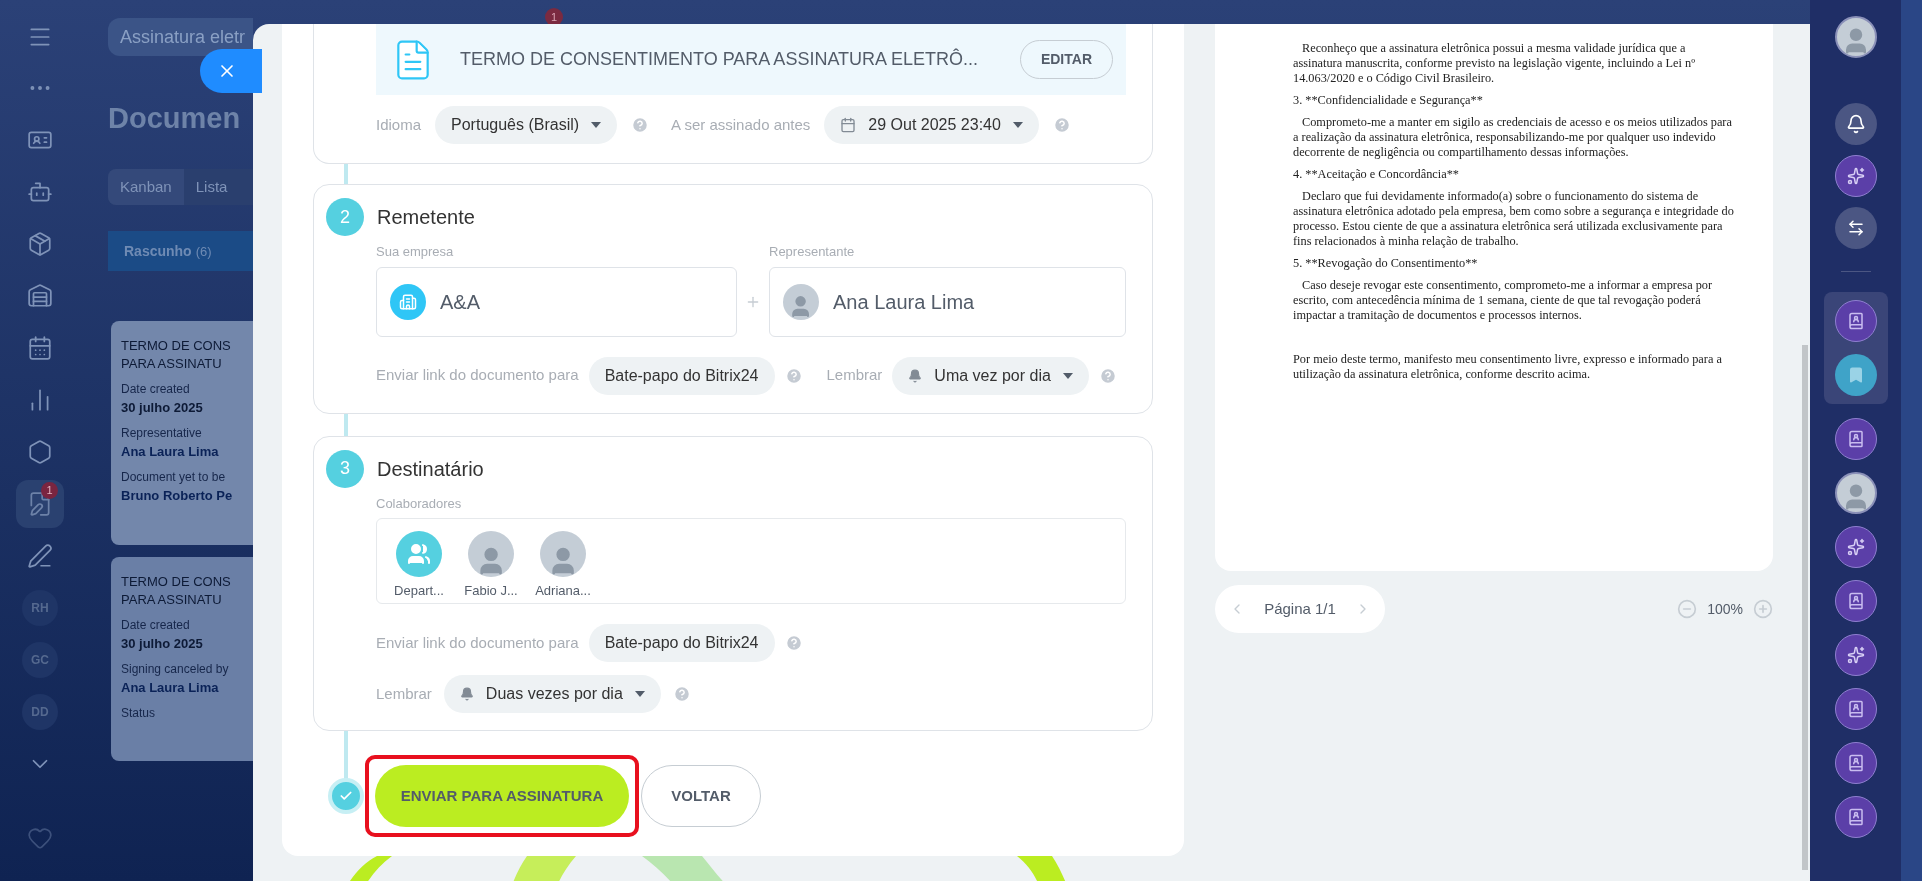 Image resolution: width=1922 pixels, height=881 pixels. Describe the element at coordinates (231, 71) in the screenshot. I see `close-button` at that location.